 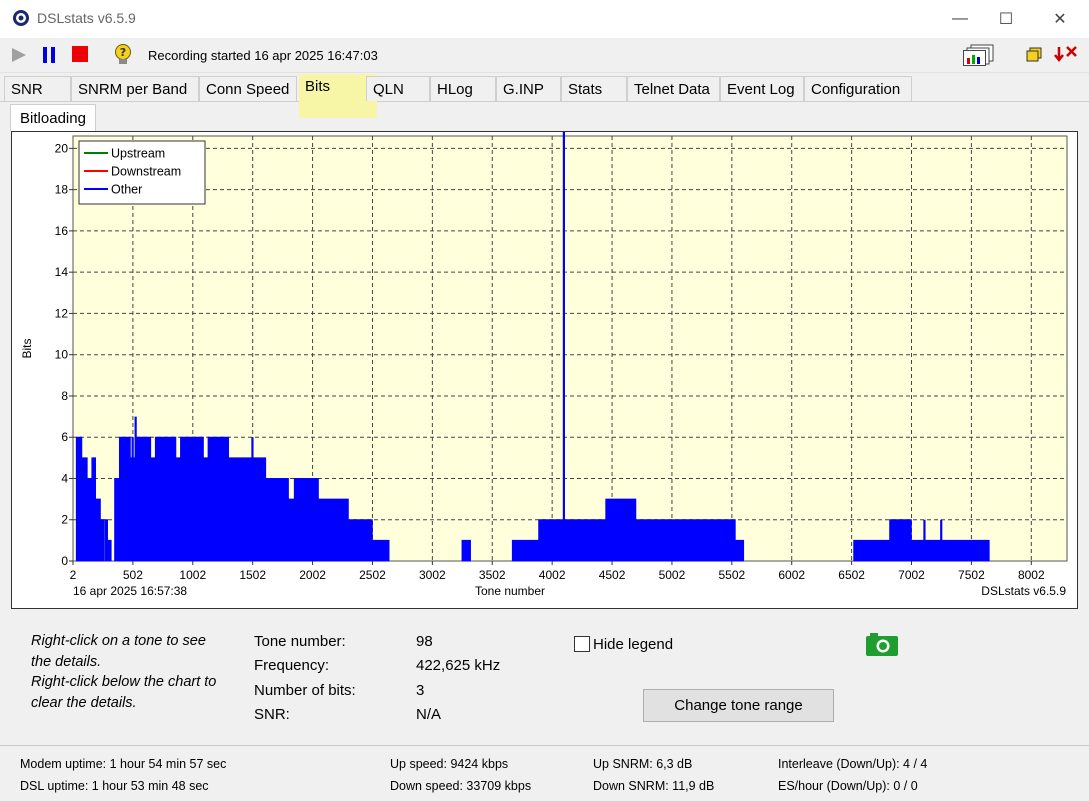 What do you see at coordinates (53, 117) in the screenshot?
I see `subtab-bitloading: Bitloading` at bounding box center [53, 117].